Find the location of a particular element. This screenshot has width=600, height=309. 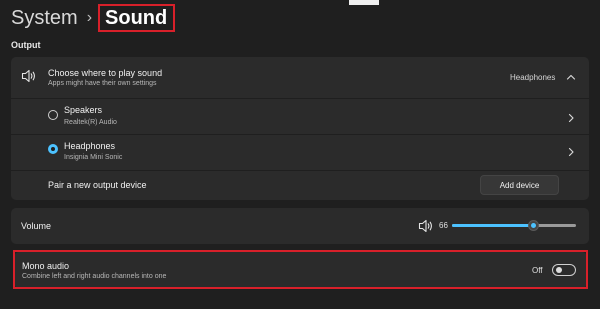

pair-device-row: Pair a new output device Add device is located at coordinates (300, 185).